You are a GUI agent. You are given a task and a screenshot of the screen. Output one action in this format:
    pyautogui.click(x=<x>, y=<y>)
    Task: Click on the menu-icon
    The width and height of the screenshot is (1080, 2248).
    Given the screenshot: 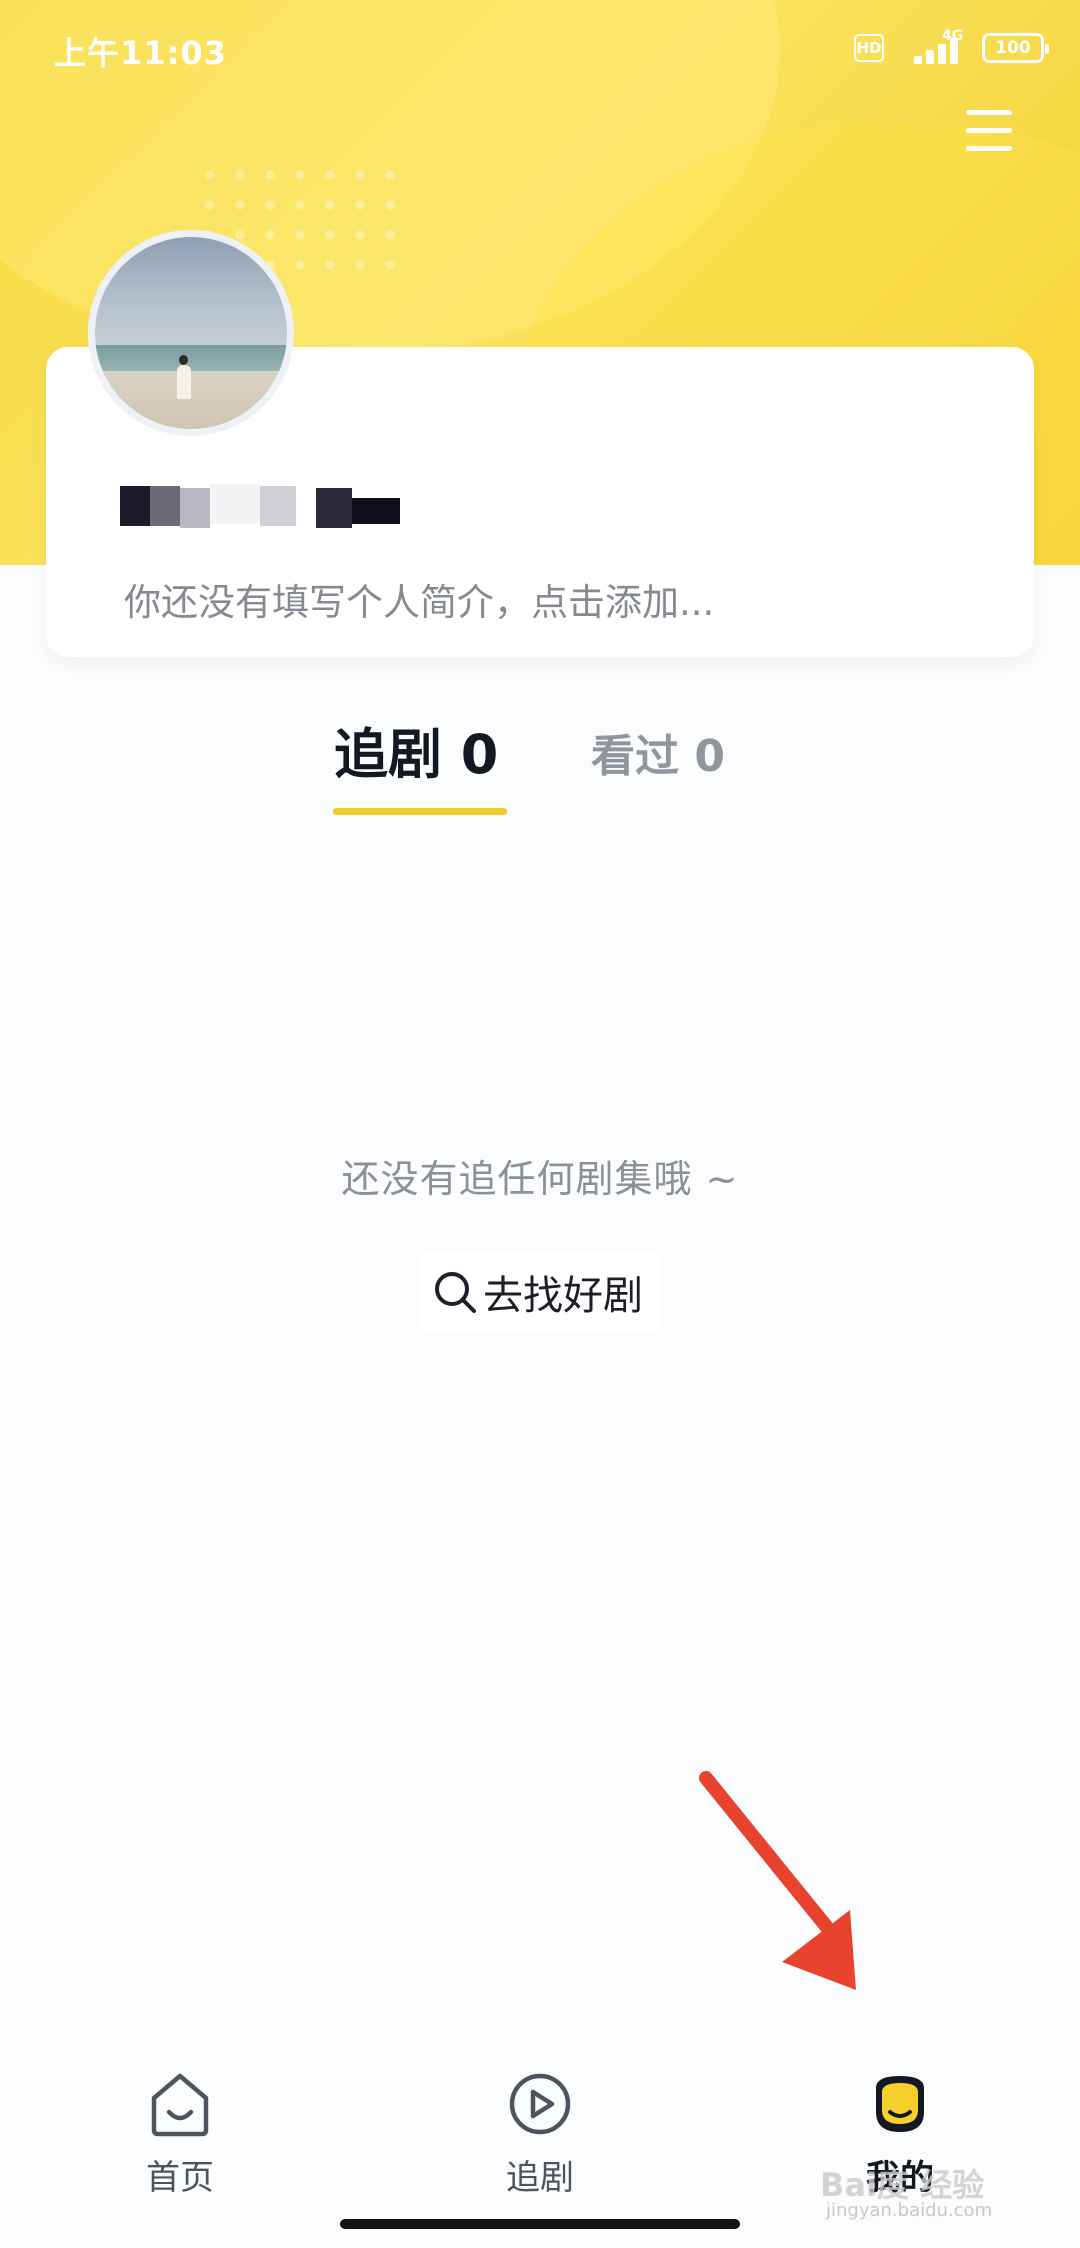 What is the action you would take?
    pyautogui.click(x=989, y=131)
    